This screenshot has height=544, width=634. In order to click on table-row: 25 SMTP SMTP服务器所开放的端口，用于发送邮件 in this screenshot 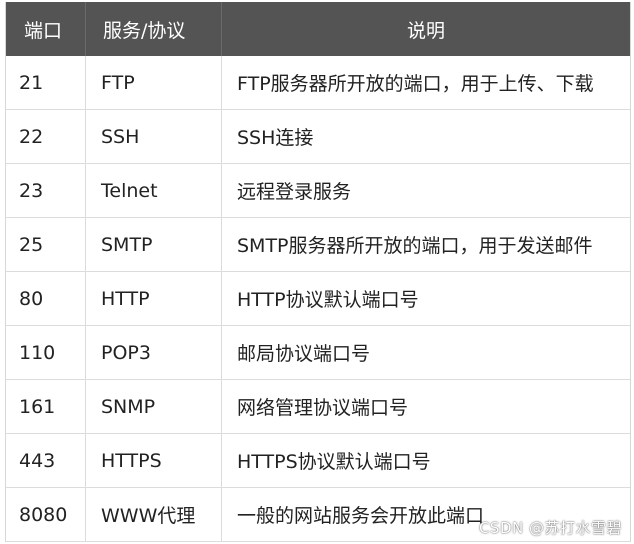, I will do `click(318, 245)`.